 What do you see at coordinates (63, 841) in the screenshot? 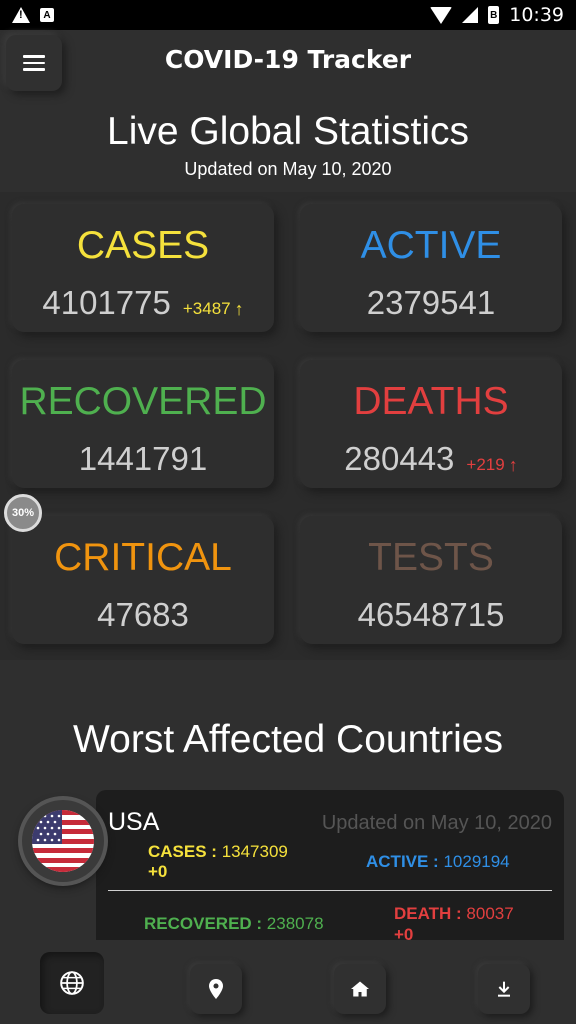
I see `usa-flag-icon` at bounding box center [63, 841].